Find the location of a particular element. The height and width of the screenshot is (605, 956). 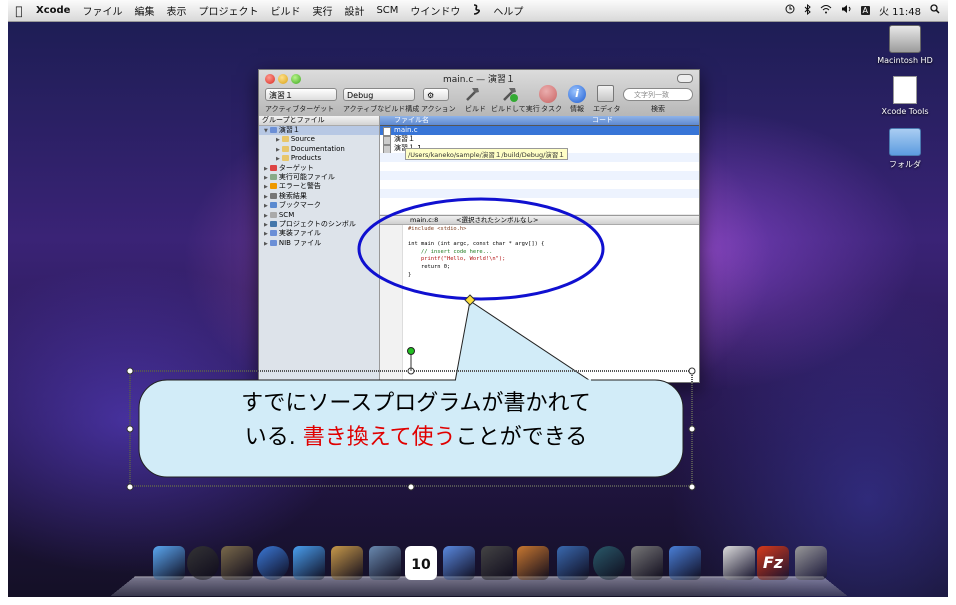

callout-text: すでにソースプログラムが書かれて いる. 書き換えて使うことができる is located at coordinates (416, 421).